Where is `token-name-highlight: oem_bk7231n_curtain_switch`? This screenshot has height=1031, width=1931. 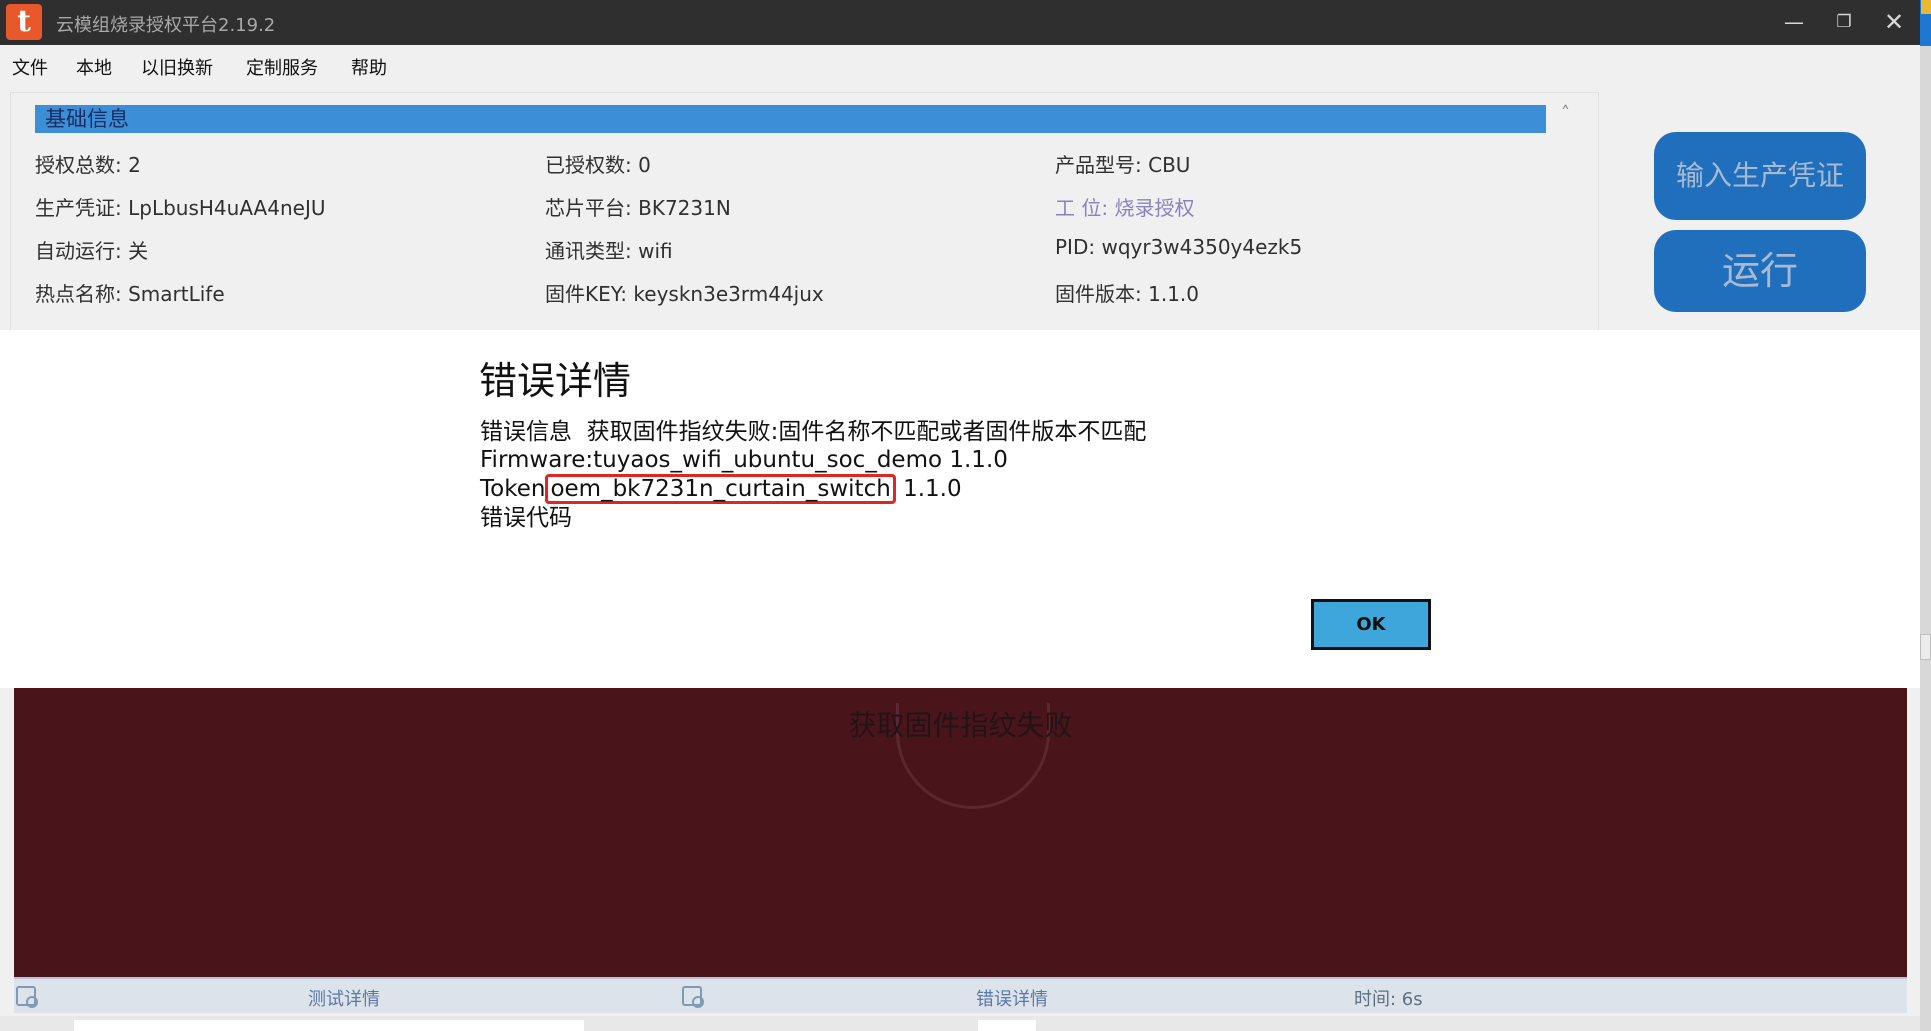 token-name-highlight: oem_bk7231n_curtain_switch is located at coordinates (720, 489).